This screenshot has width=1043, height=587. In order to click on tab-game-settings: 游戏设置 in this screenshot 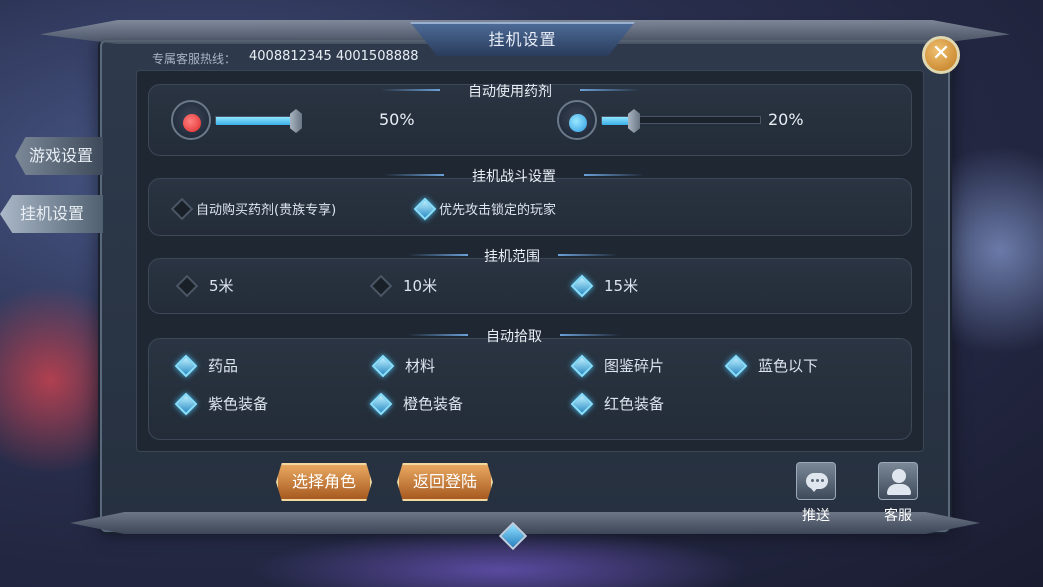, I will do `click(59, 156)`.